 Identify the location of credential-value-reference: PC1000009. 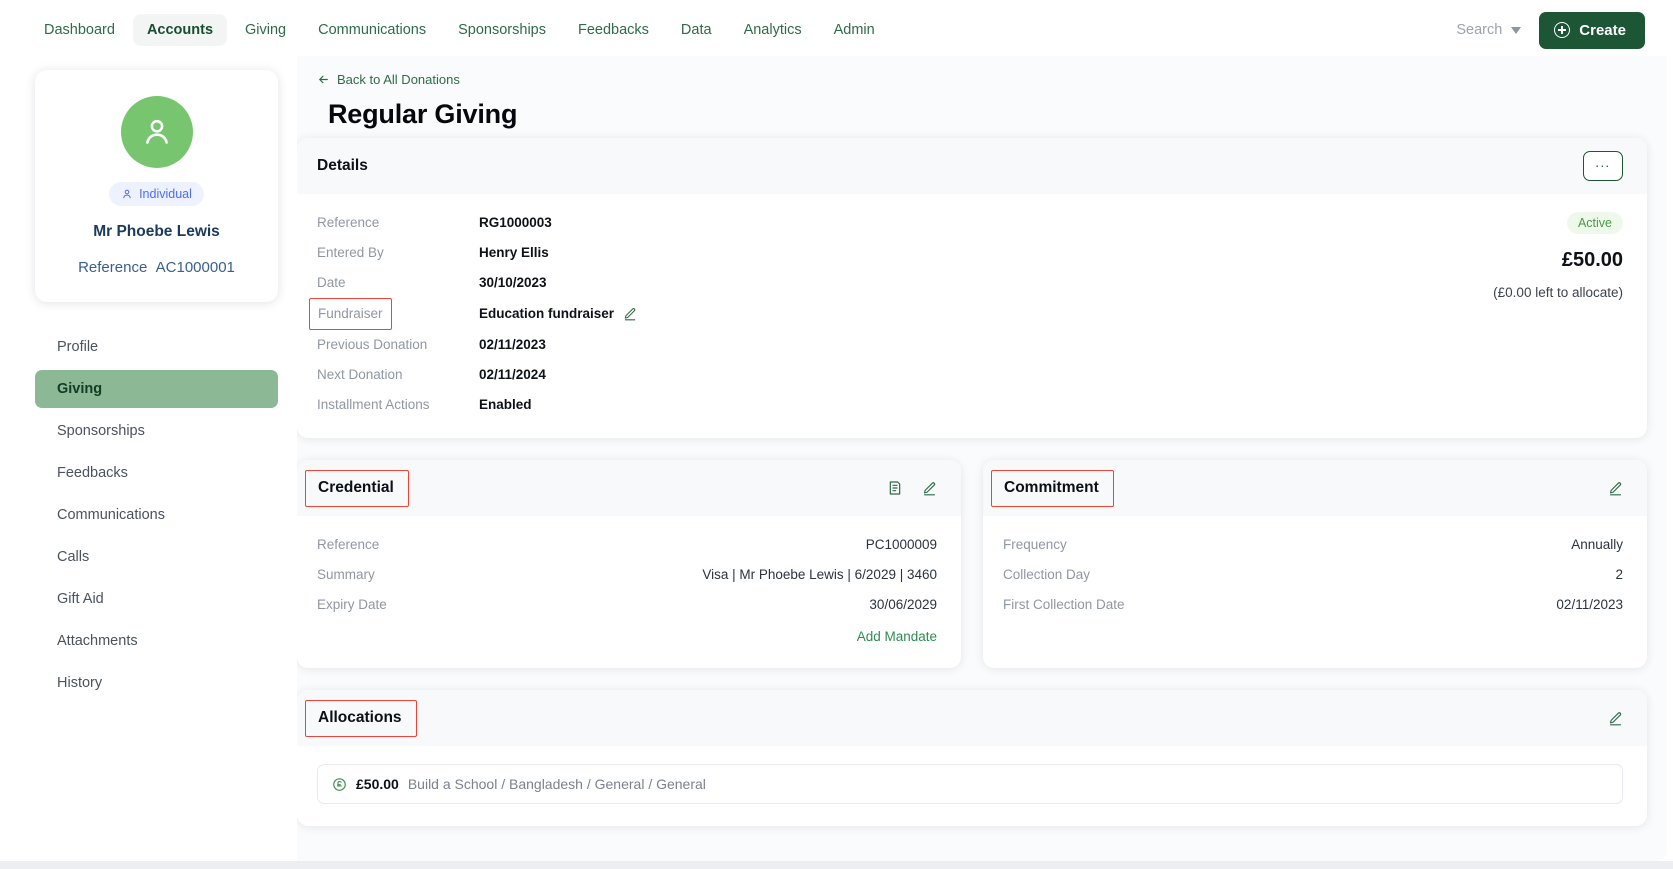
(901, 544).